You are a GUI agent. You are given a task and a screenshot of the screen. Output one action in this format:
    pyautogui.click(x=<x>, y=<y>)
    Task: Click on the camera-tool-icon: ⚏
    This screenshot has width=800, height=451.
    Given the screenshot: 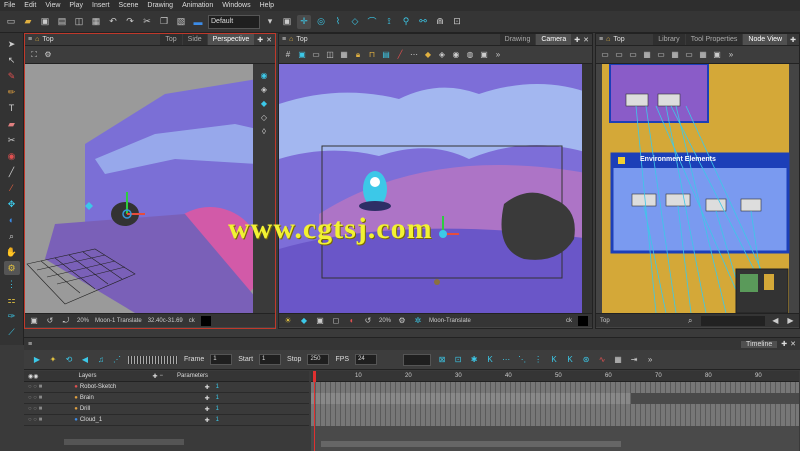 What is the action you would take?
    pyautogui.click(x=12, y=300)
    